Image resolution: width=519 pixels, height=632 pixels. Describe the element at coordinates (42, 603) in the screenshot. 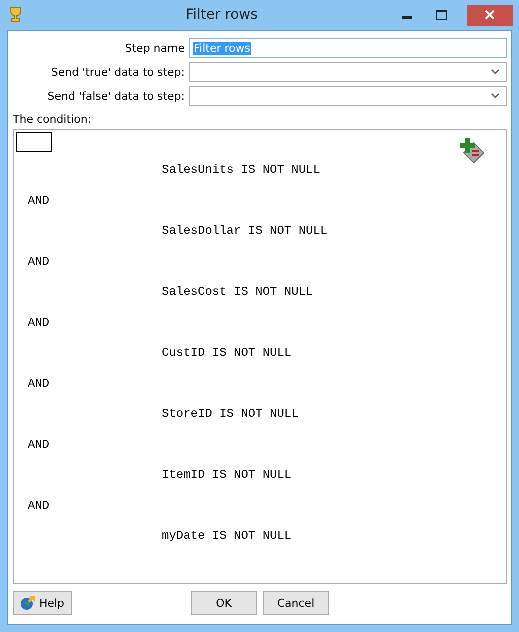

I see `help-button: Help` at that location.